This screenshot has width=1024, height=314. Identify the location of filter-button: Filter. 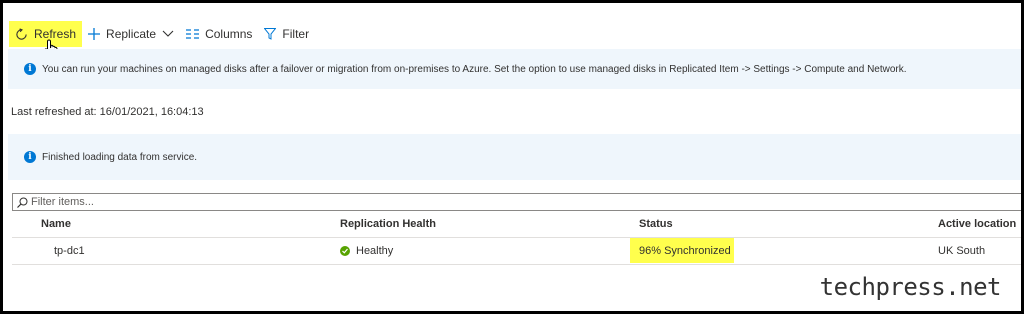
(286, 34).